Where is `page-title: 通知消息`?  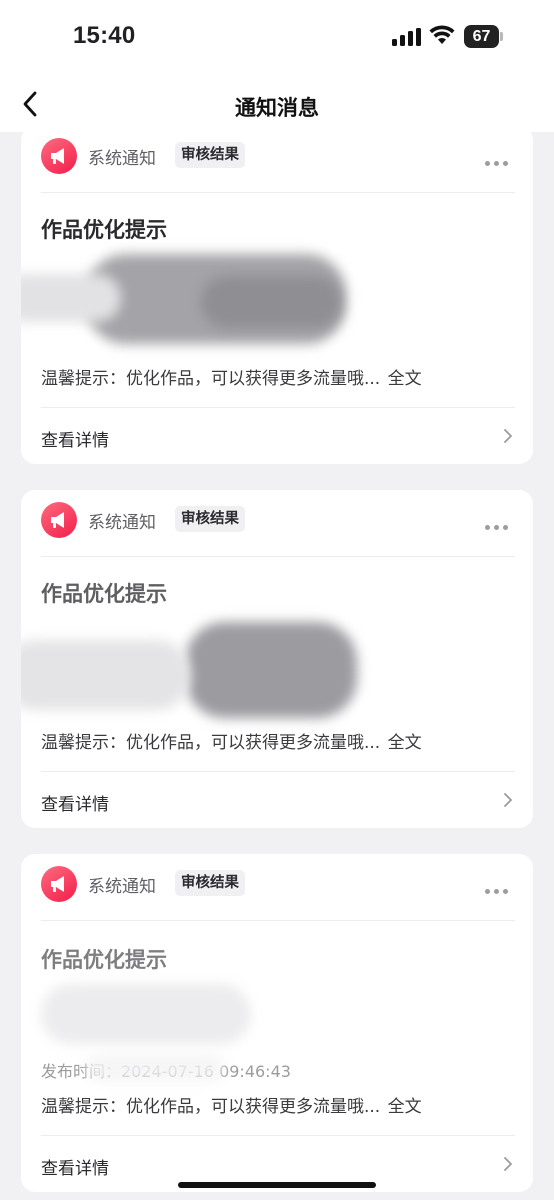
page-title: 通知消息 is located at coordinates (277, 108).